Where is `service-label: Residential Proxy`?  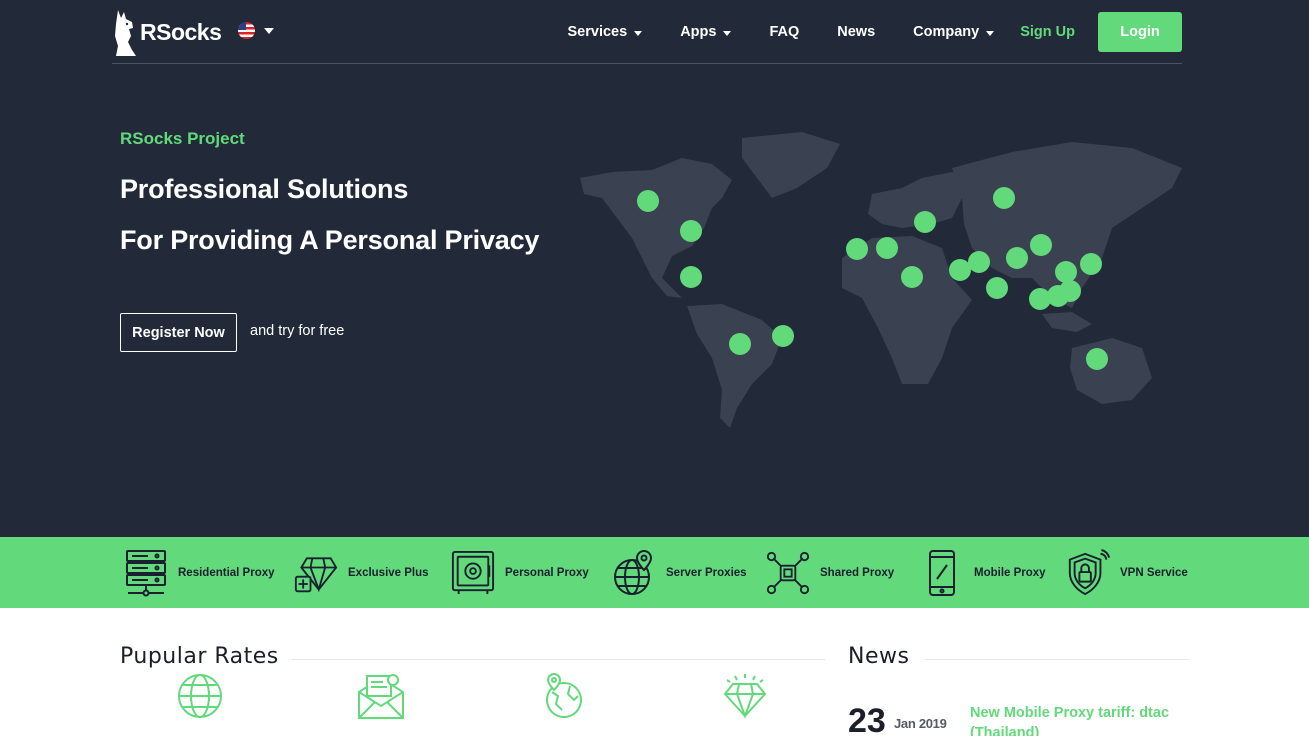 service-label: Residential Proxy is located at coordinates (226, 572).